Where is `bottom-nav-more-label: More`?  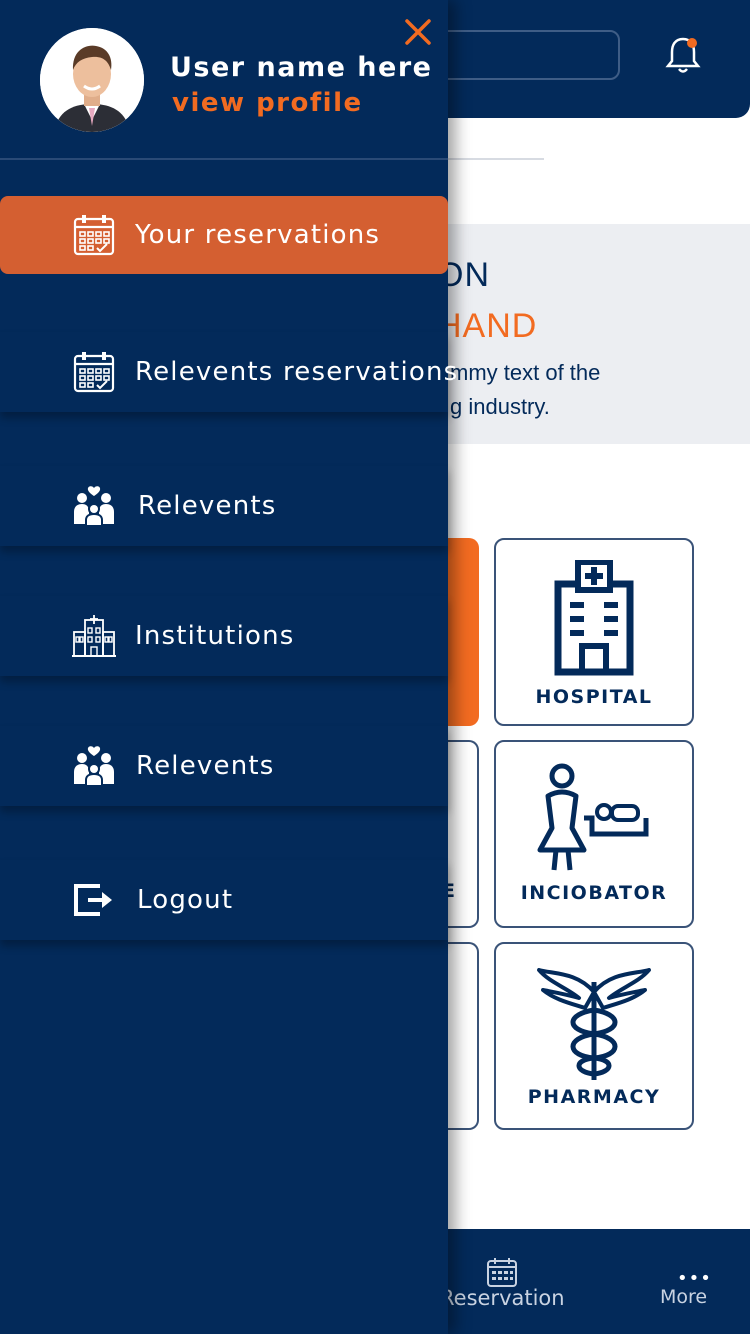 bottom-nav-more-label: More is located at coordinates (683, 1297).